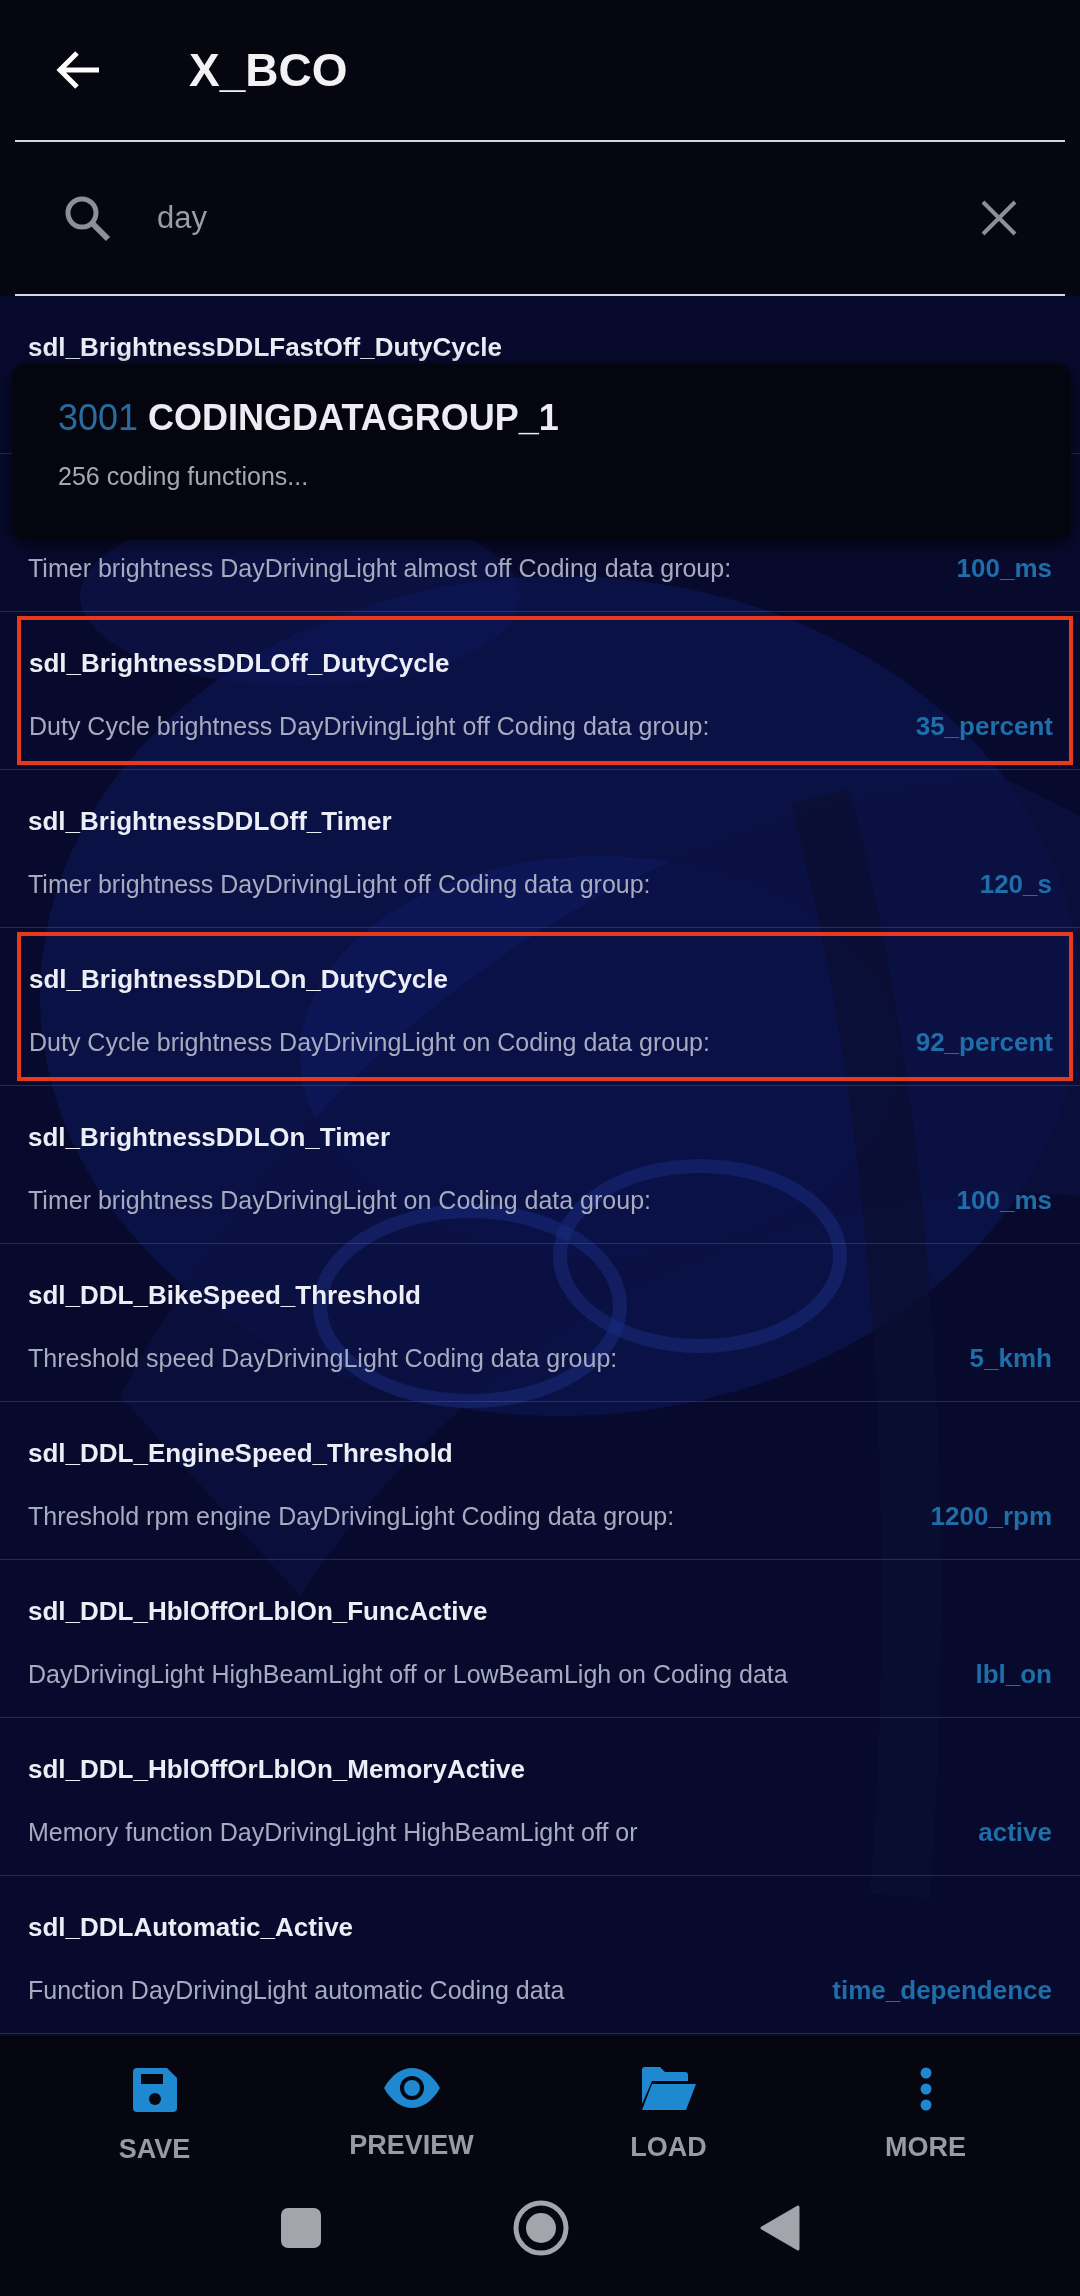 The width and height of the screenshot is (1080, 2296). I want to click on function-description: Timer brightness DayDrivingLight almost off Coding data group:, so click(380, 568).